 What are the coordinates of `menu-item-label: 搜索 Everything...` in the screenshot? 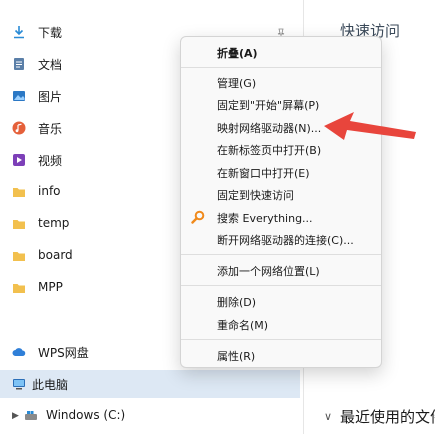 It's located at (265, 218).